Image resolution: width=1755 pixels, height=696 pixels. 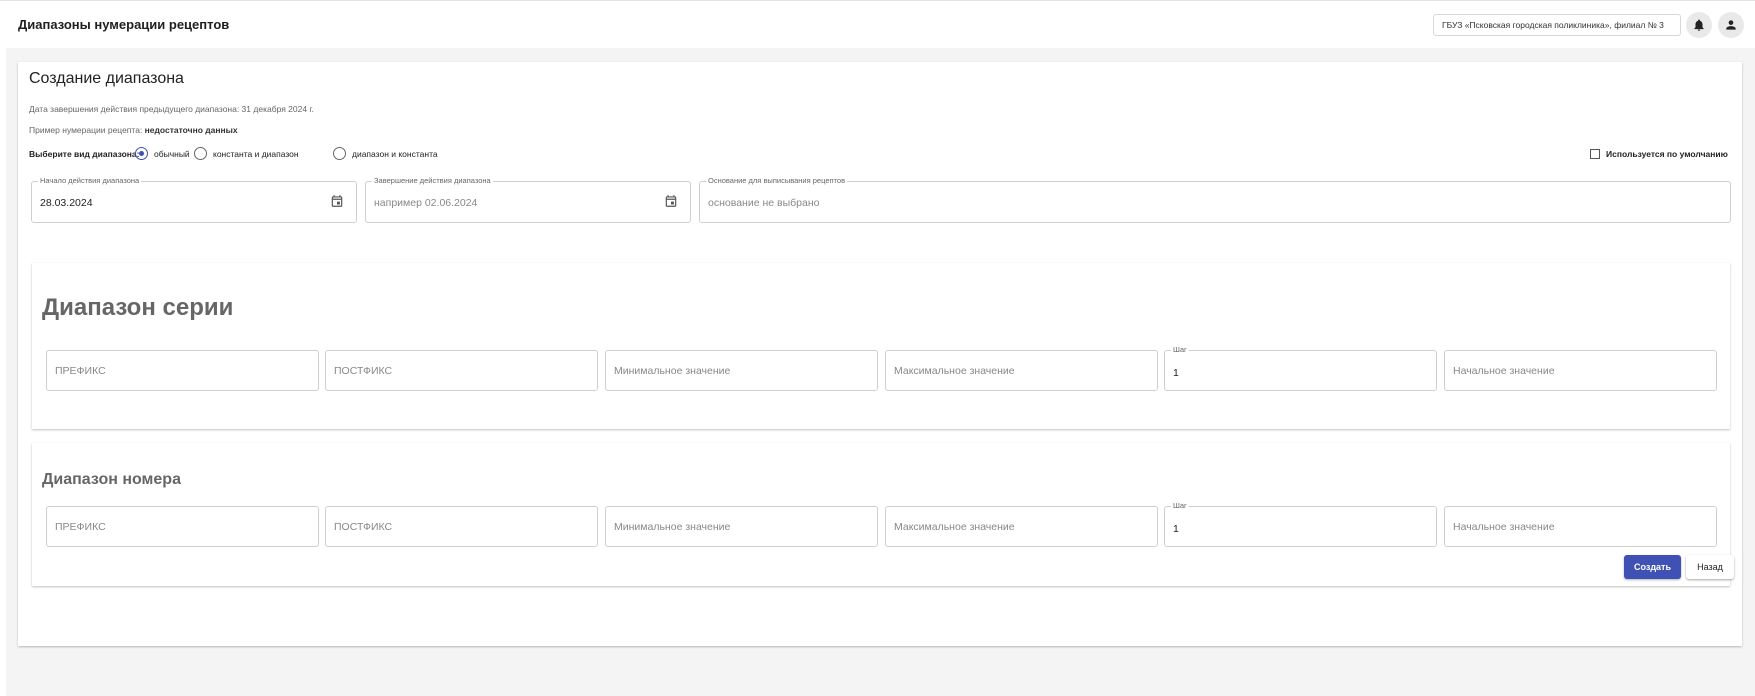 What do you see at coordinates (1176, 529) in the screenshot?
I see `number-step-value: 1` at bounding box center [1176, 529].